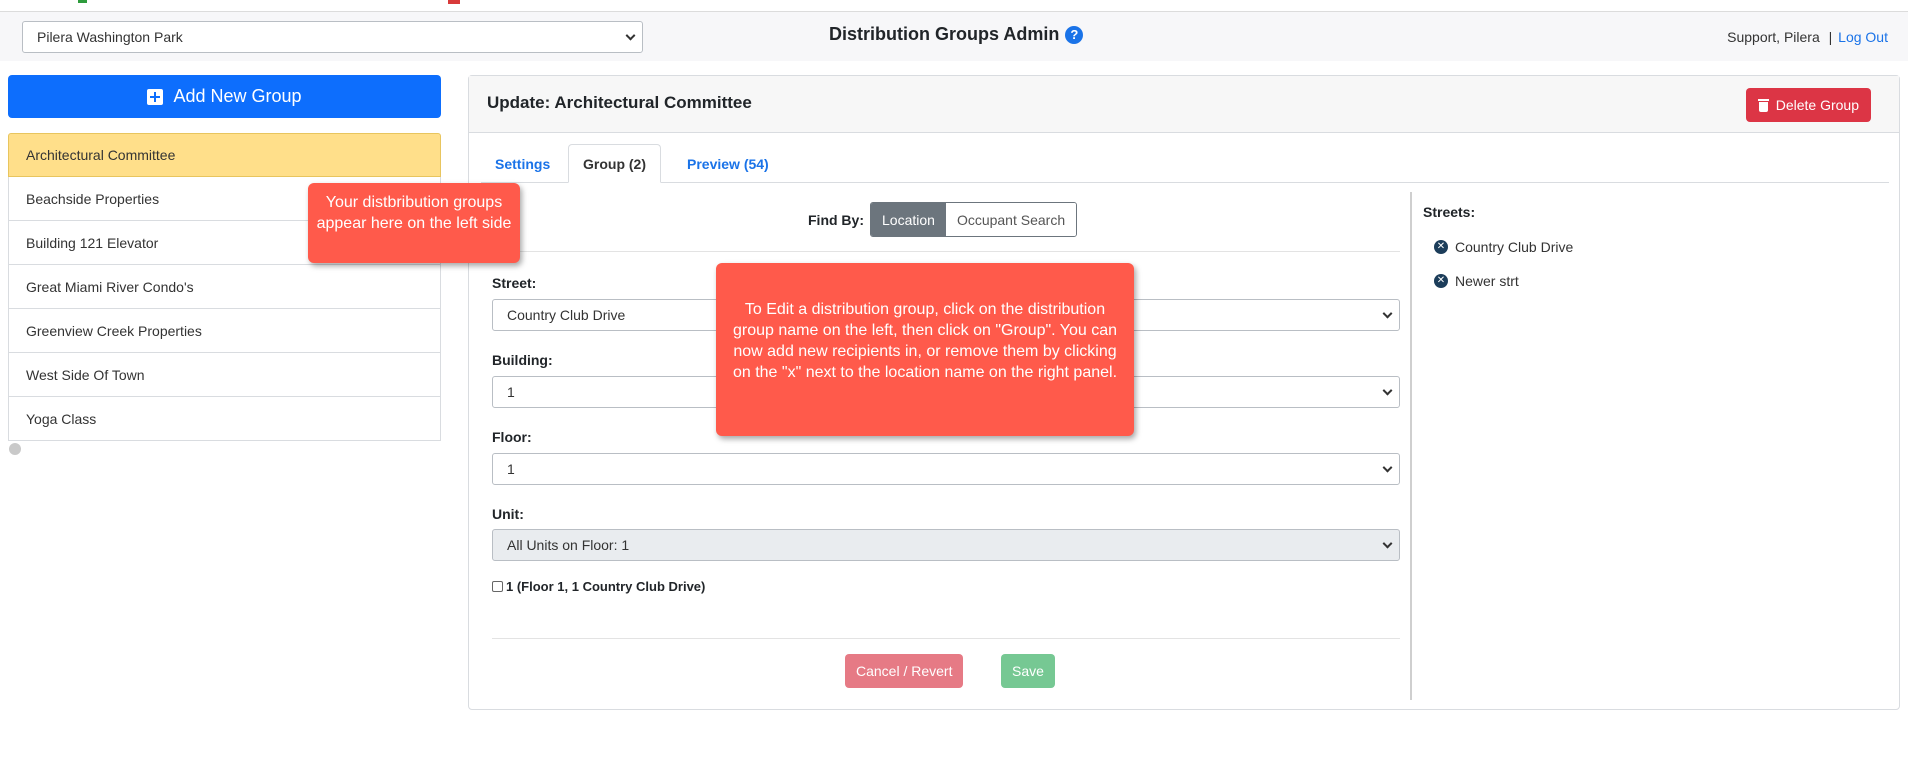  Describe the element at coordinates (1773, 37) in the screenshot. I see `user-name: Support, Pilera` at that location.